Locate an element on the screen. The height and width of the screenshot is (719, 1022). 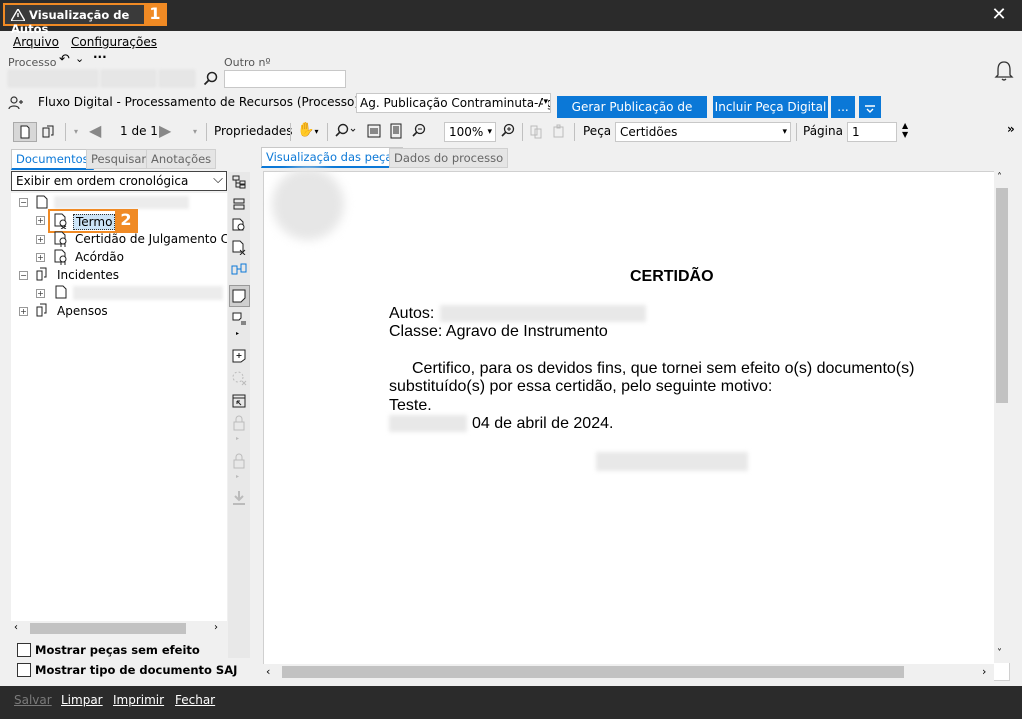
zoom-select: 100% ▾ is located at coordinates (470, 132).